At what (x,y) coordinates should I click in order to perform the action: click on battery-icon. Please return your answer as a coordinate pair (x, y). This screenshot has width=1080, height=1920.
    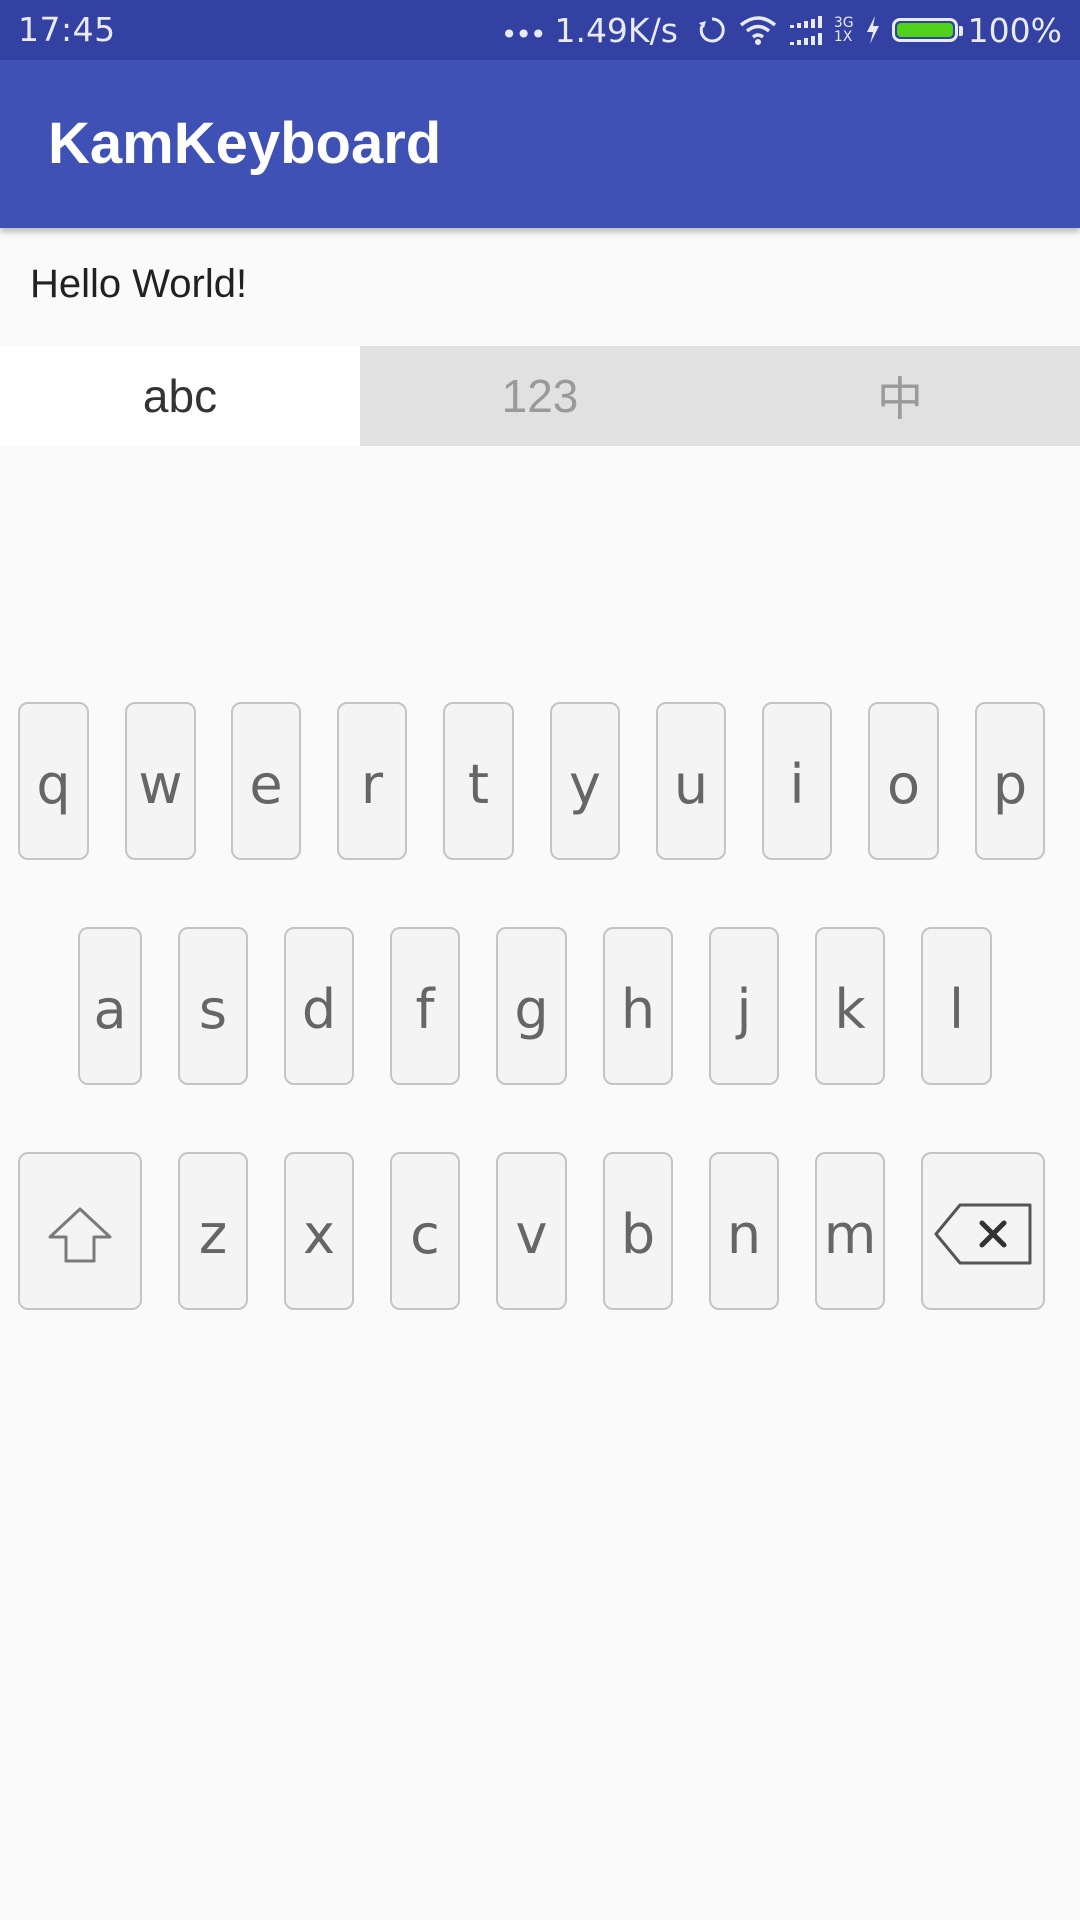
    Looking at the image, I should click on (927, 30).